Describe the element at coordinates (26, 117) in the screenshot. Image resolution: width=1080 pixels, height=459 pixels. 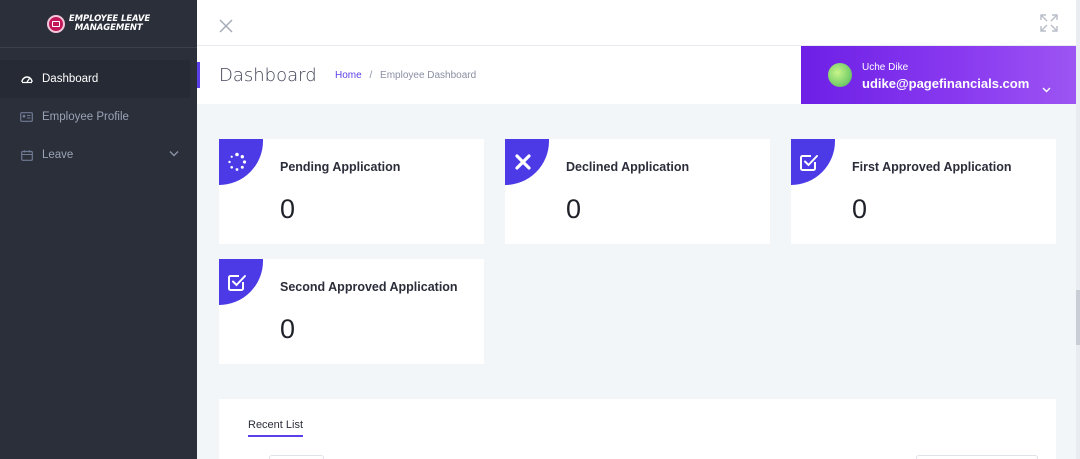
I see `id-card-icon` at that location.